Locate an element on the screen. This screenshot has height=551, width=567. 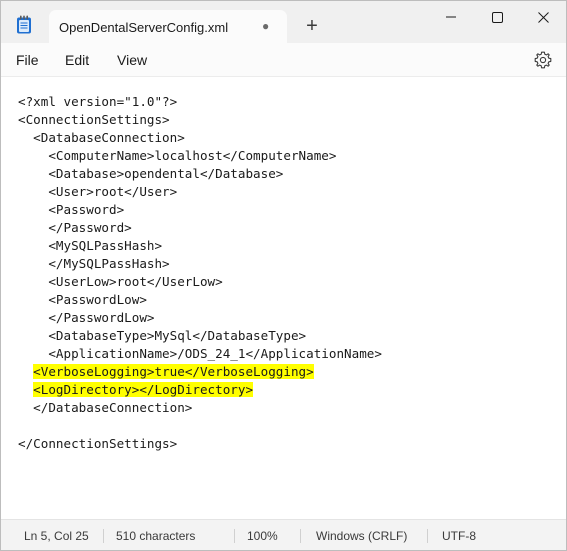
close-button is located at coordinates (543, 17).